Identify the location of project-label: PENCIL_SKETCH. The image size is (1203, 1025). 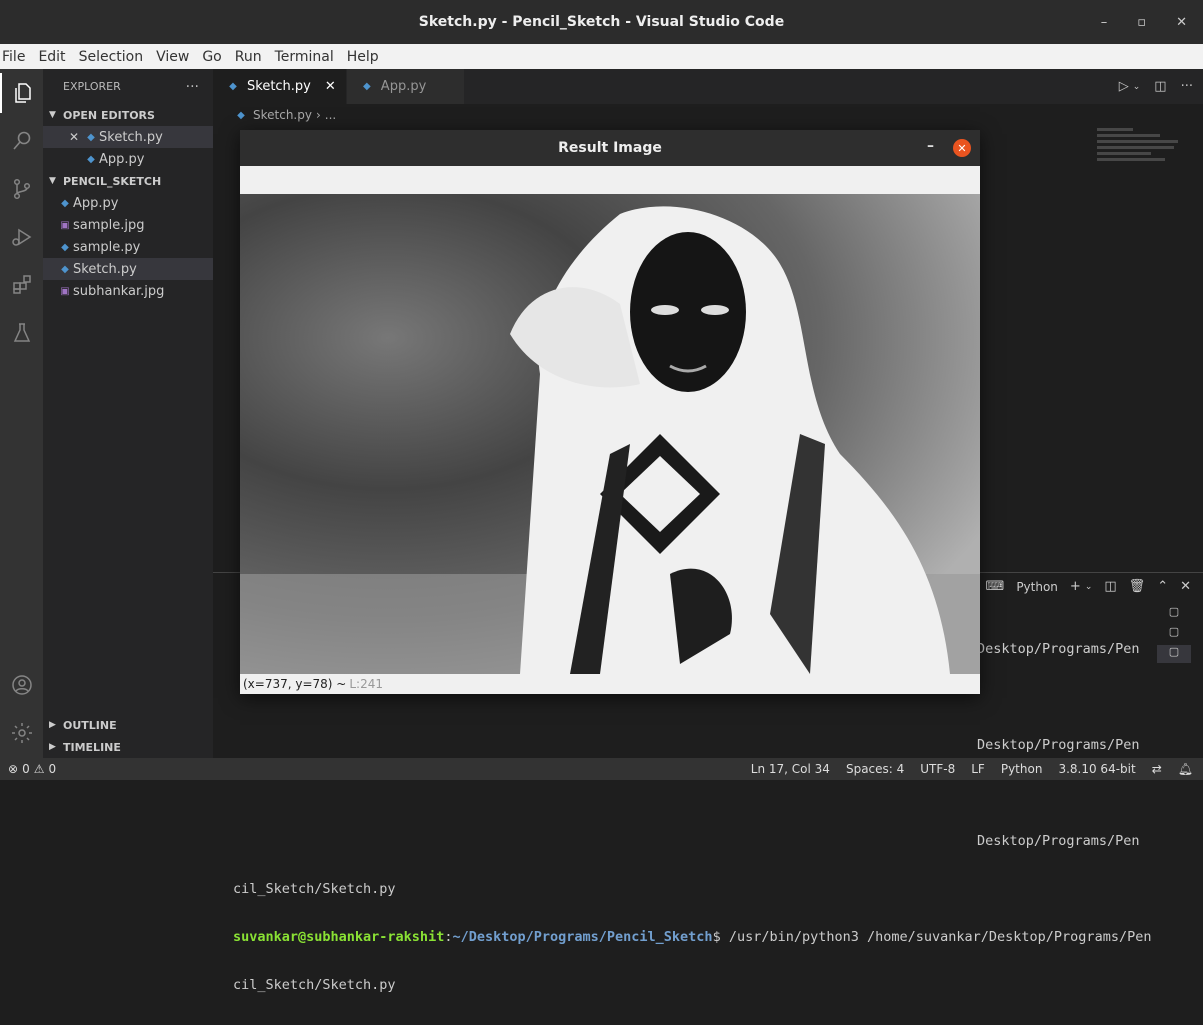
(112, 181).